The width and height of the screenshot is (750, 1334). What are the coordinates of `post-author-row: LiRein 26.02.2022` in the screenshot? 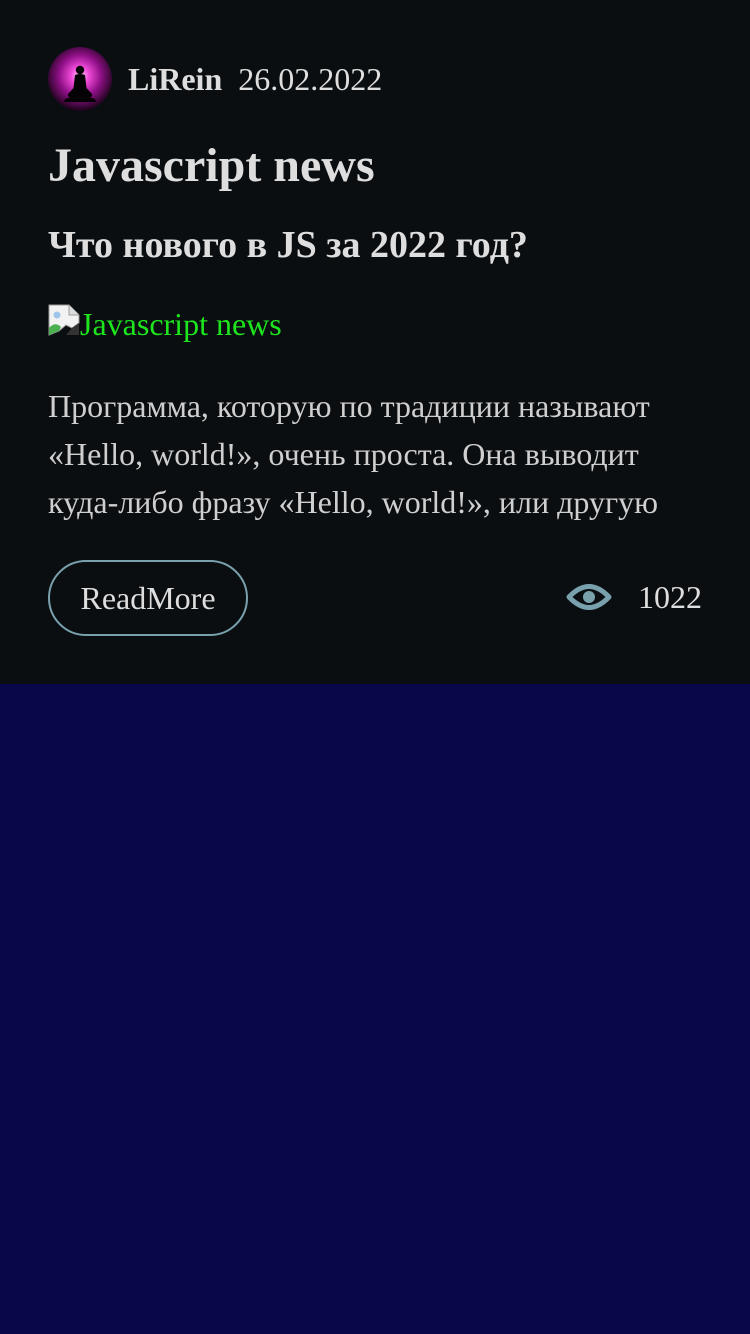 It's located at (215, 79).